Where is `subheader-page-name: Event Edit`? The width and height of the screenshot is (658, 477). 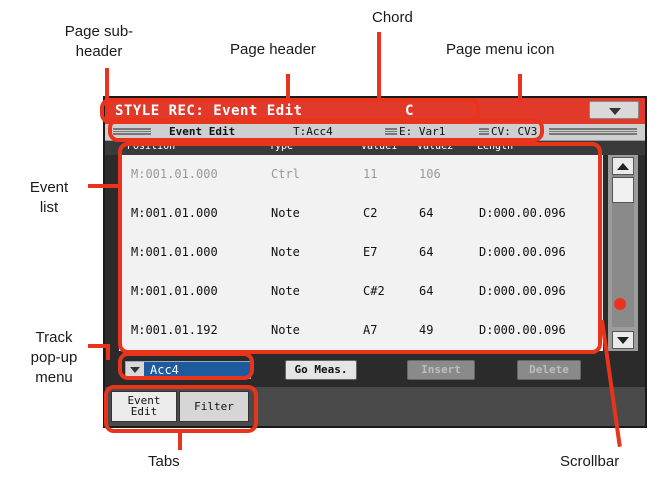
subheader-page-name: Event Edit is located at coordinates (202, 131).